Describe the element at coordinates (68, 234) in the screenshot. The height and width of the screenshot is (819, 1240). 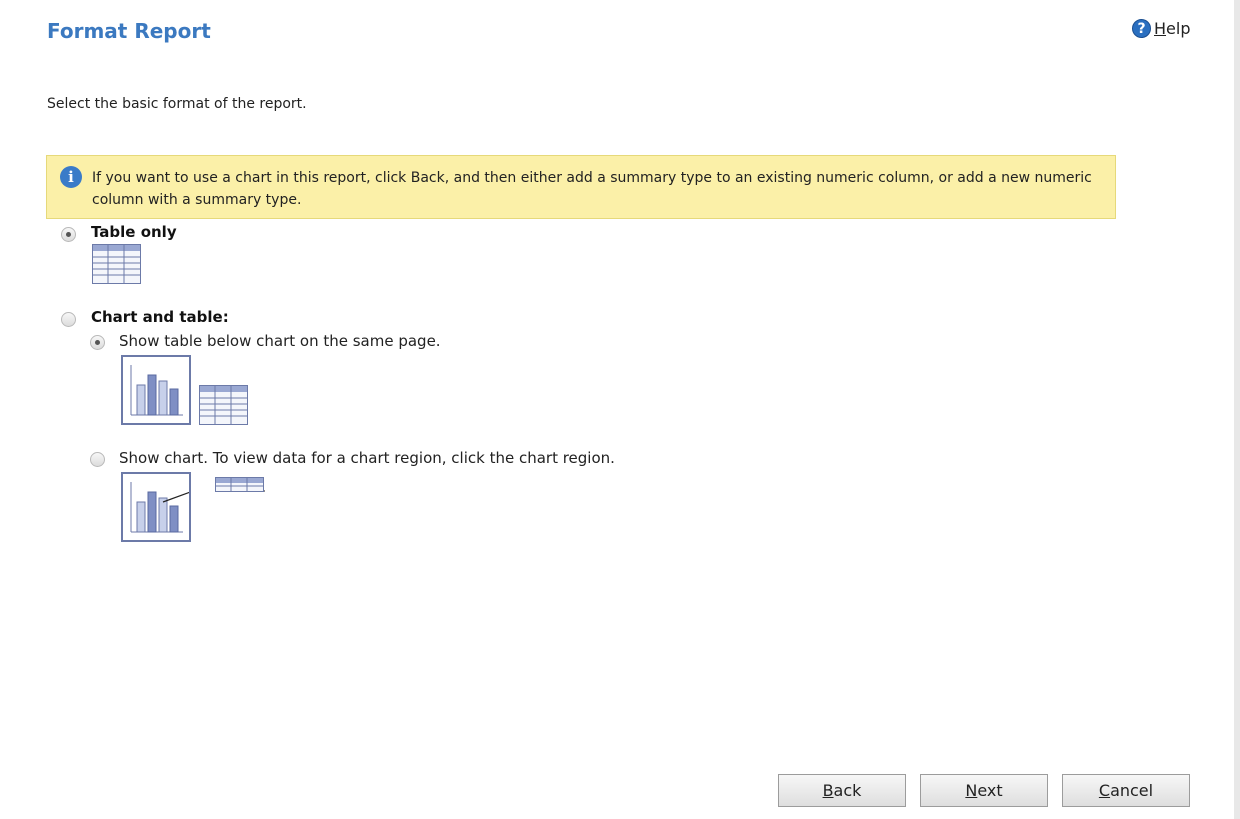
I see `table-only-radio` at that location.